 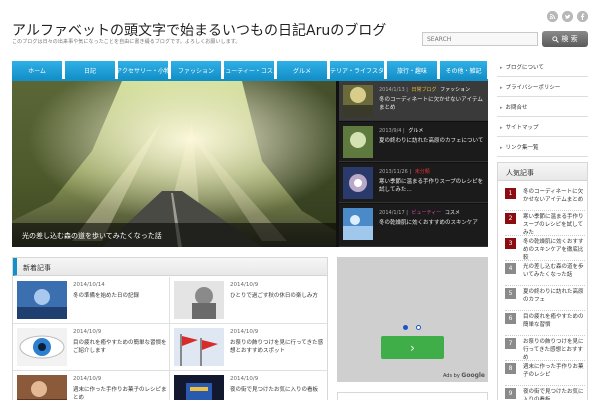 I want to click on slide-category-extra: ファッション, so click(x=454, y=90).